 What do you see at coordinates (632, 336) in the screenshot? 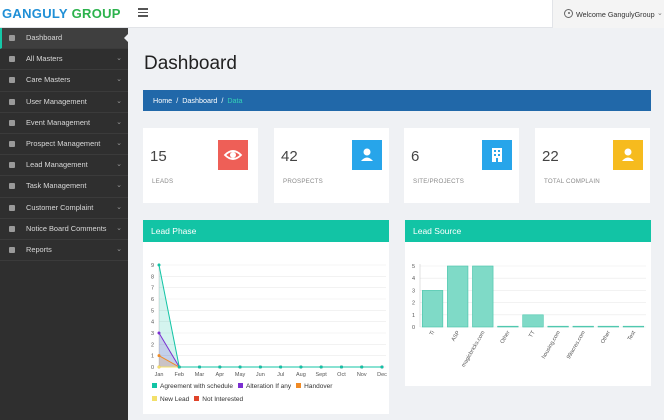
I see `x-tick-label: Test` at bounding box center [632, 336].